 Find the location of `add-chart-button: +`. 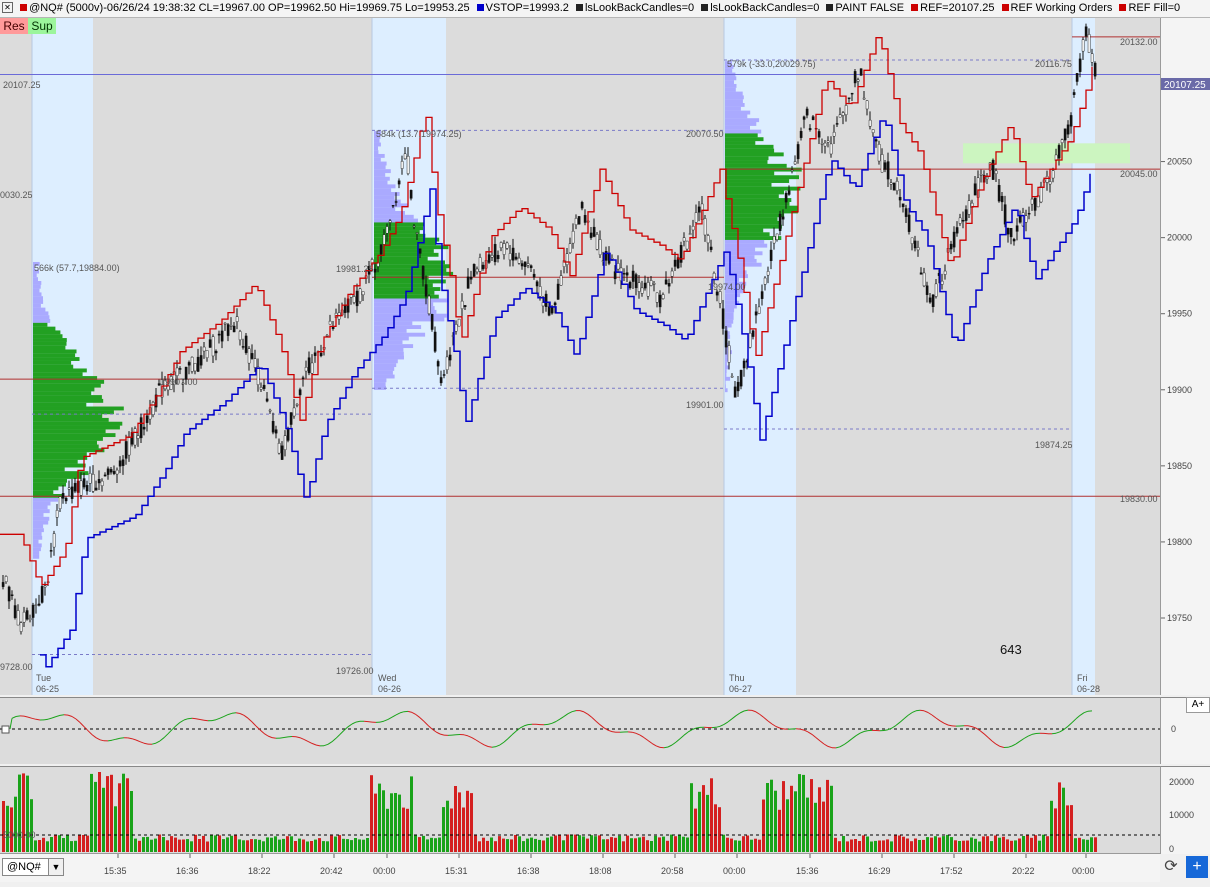

add-chart-button: + is located at coordinates (1197, 867).